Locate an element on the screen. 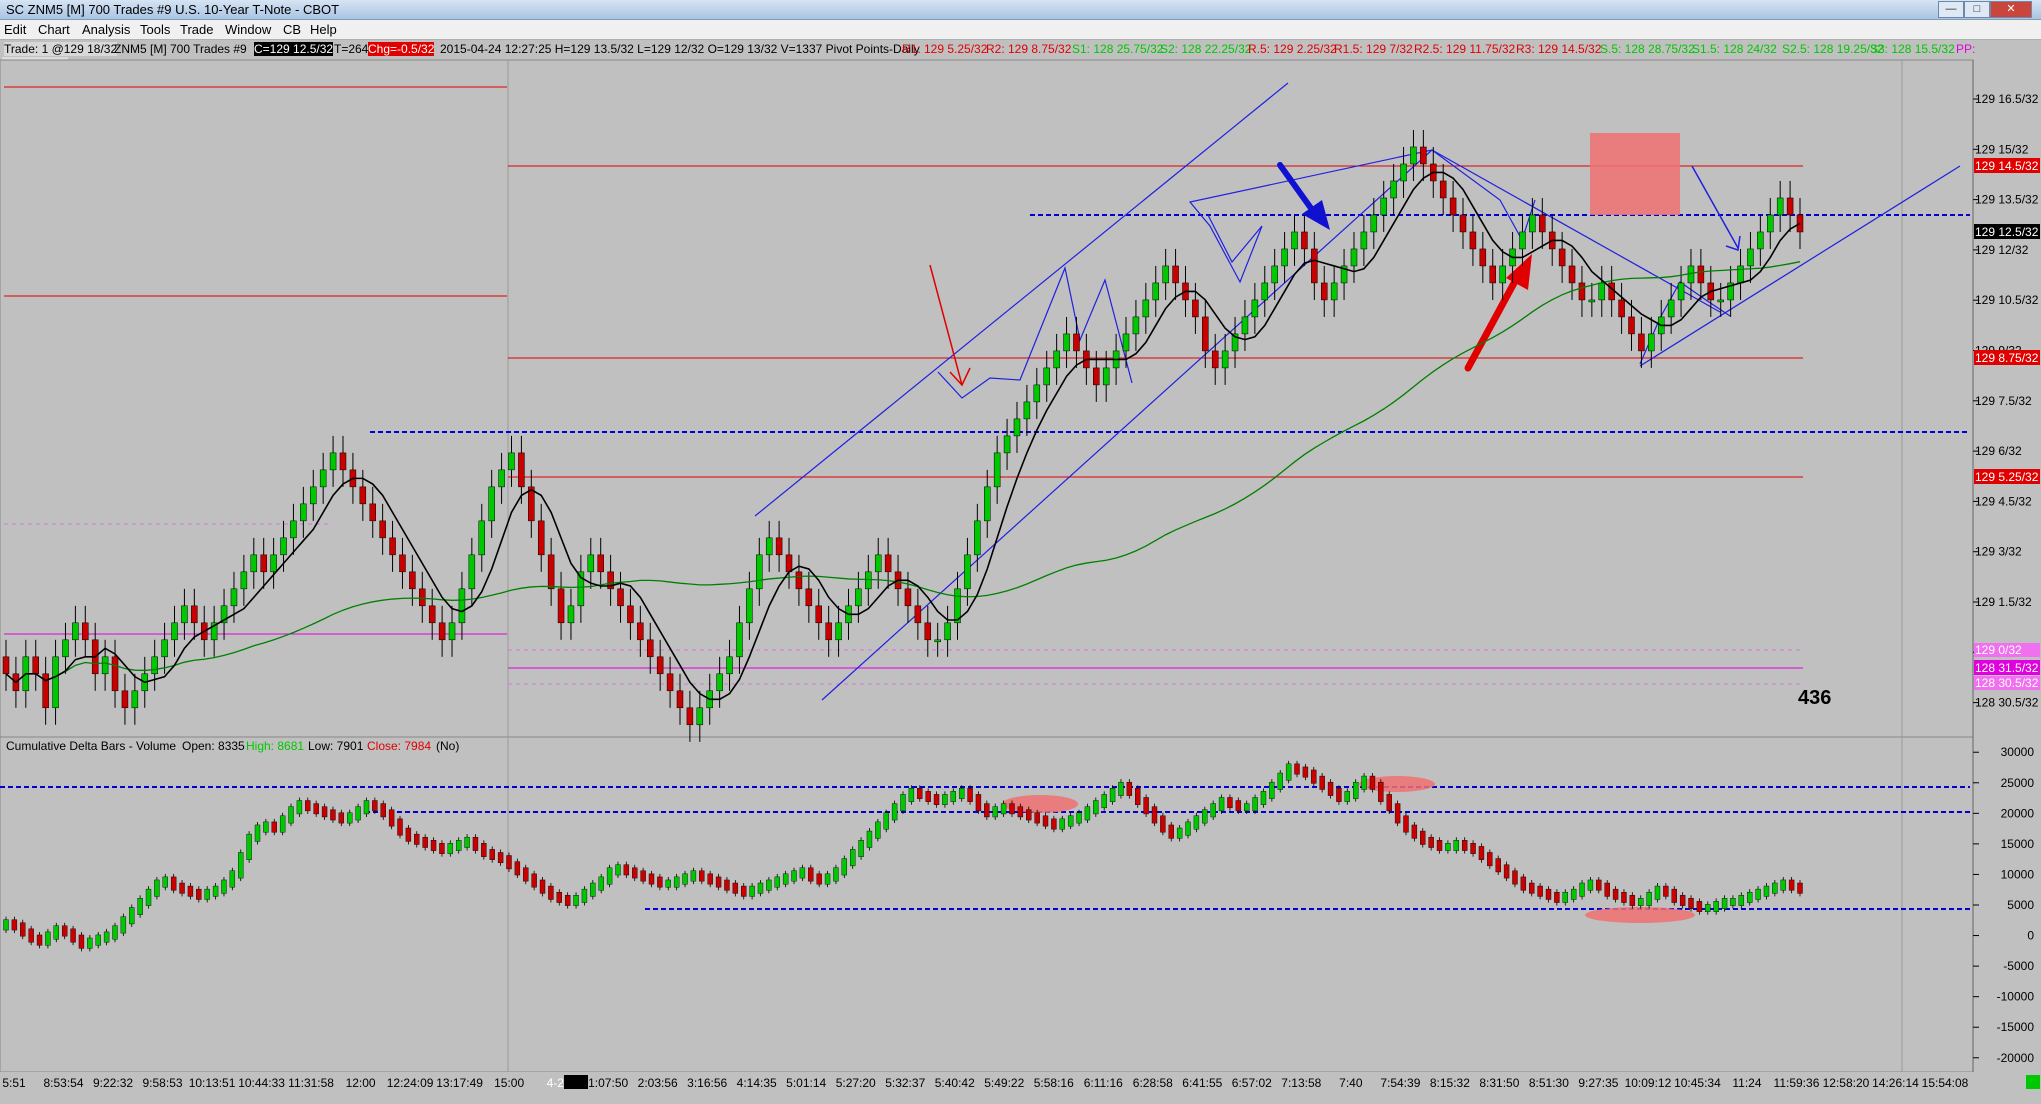 Image resolution: width=2041 pixels, height=1104 pixels. delta-tick-label: -10000 is located at coordinates (2016, 997).